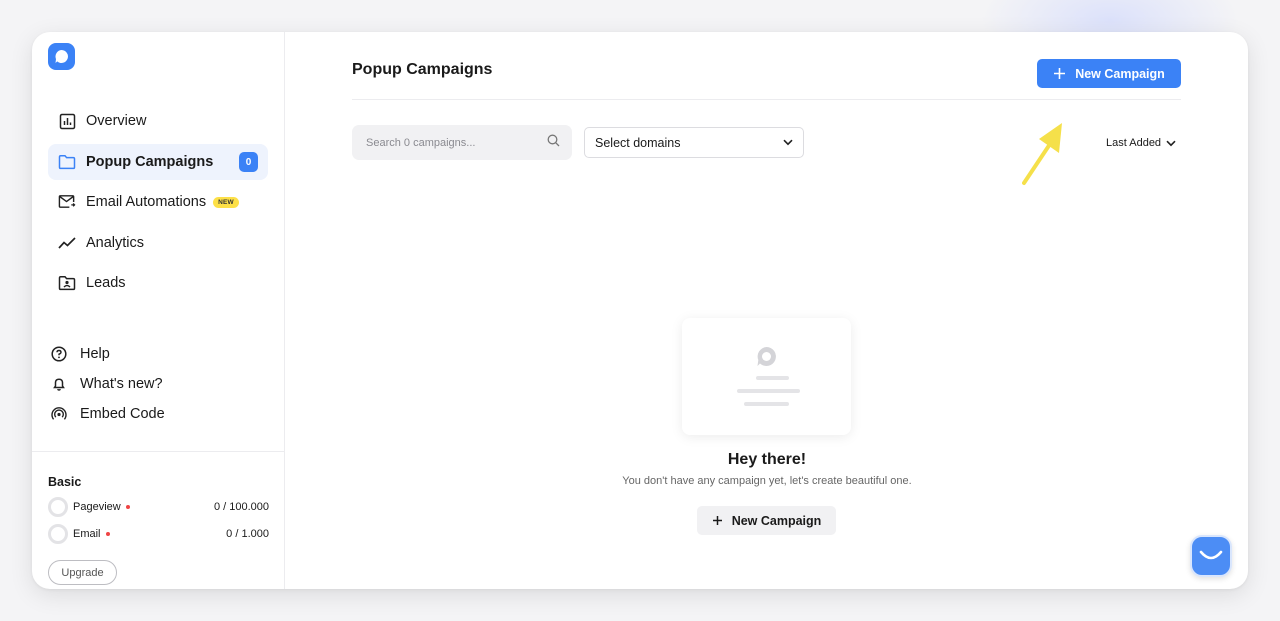 The image size is (1280, 621). I want to click on usage-row-pageview: Pageview 0 / 100.000, so click(158, 507).